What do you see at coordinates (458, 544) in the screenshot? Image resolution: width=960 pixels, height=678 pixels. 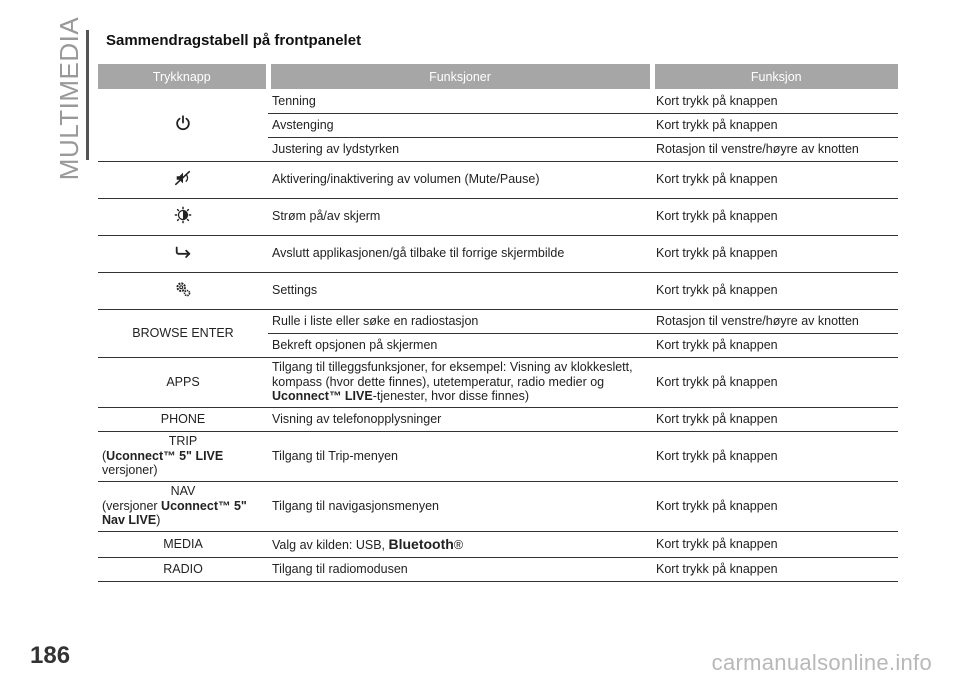 I see `registered-mark: ®` at bounding box center [458, 544].